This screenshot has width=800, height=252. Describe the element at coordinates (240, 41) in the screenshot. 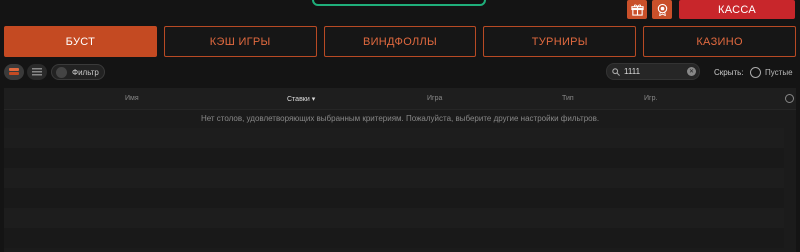

I see `tab-cash-games: КЭШ ИГРЫ` at that location.